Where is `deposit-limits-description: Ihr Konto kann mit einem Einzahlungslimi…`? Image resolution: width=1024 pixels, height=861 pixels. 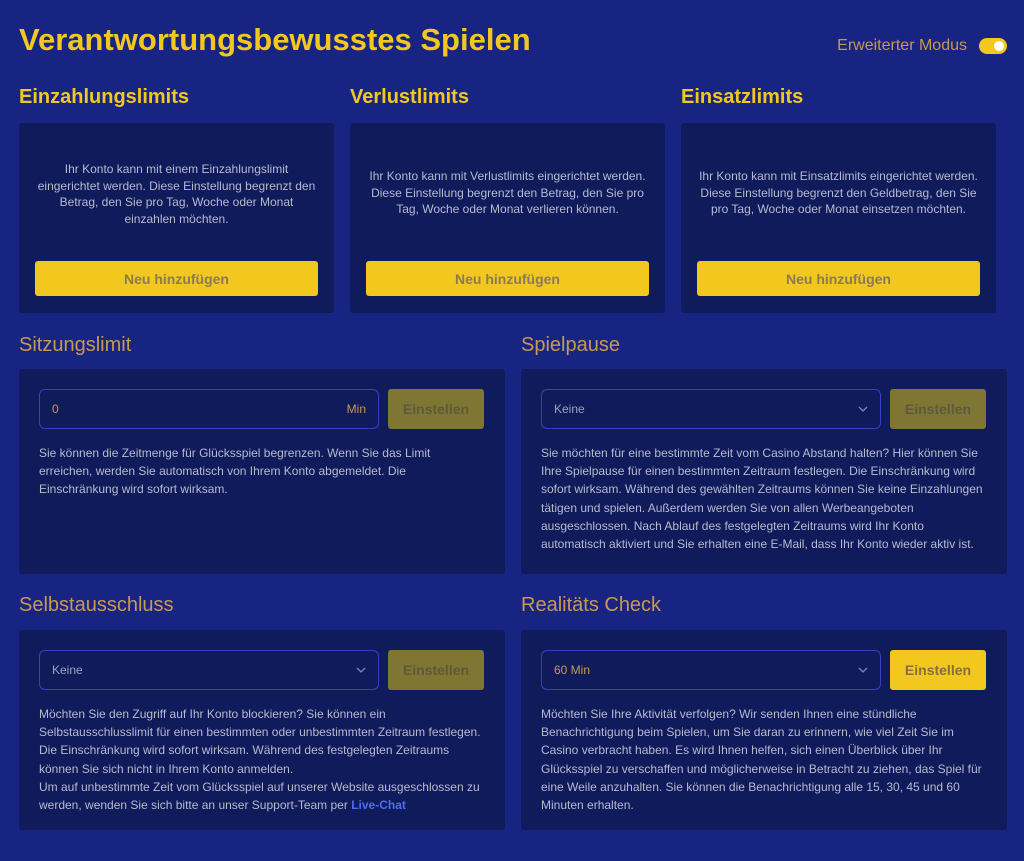 deposit-limits-description: Ihr Konto kann mit einem Einzahlungslimi… is located at coordinates (176, 194).